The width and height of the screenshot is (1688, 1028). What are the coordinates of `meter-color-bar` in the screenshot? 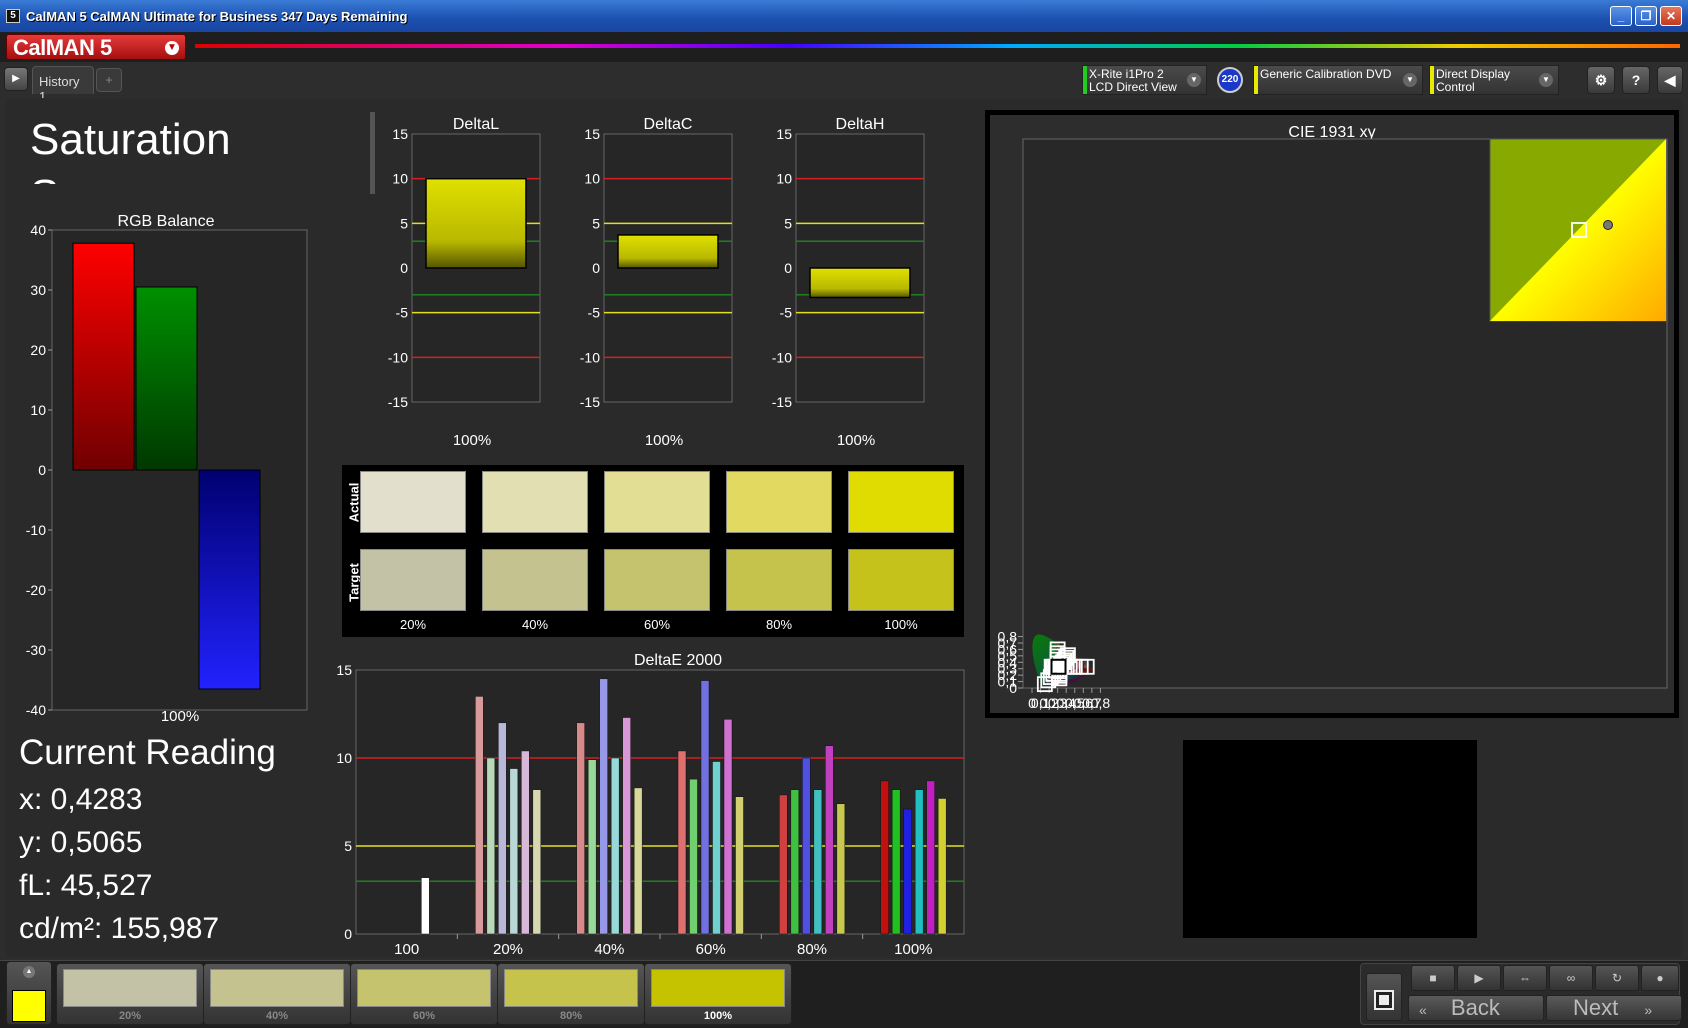 It's located at (1085, 80).